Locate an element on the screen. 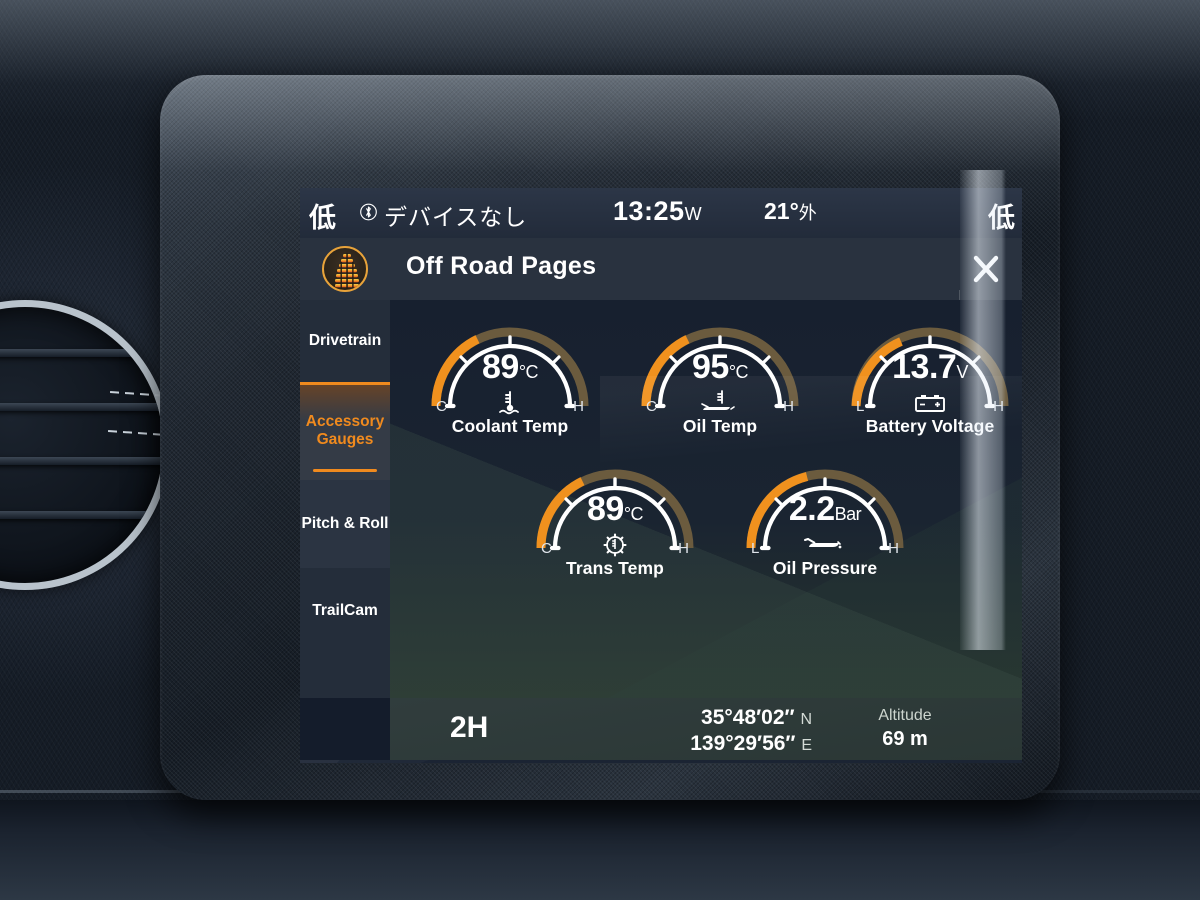 This screenshot has height=900, width=1200. latitude-value: 35°48′02″ is located at coordinates (748, 717).